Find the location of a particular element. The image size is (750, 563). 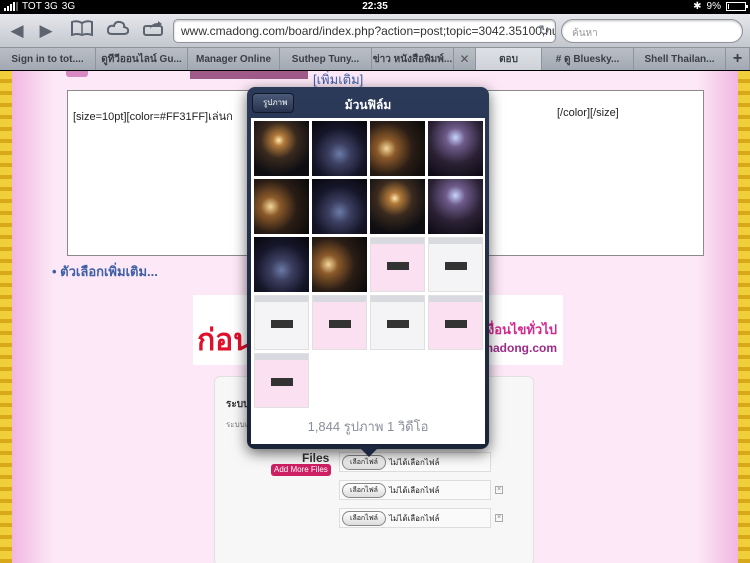

banner-domain: madong.com is located at coordinates (519, 348).